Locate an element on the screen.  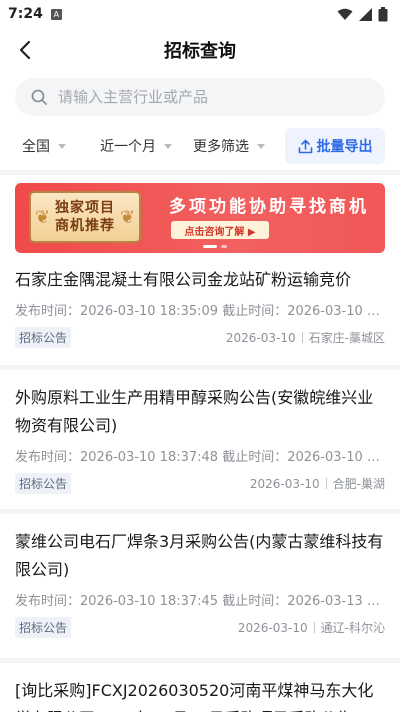
item-meta: 2026-03-10 通辽-科尔沁 is located at coordinates (311, 627).